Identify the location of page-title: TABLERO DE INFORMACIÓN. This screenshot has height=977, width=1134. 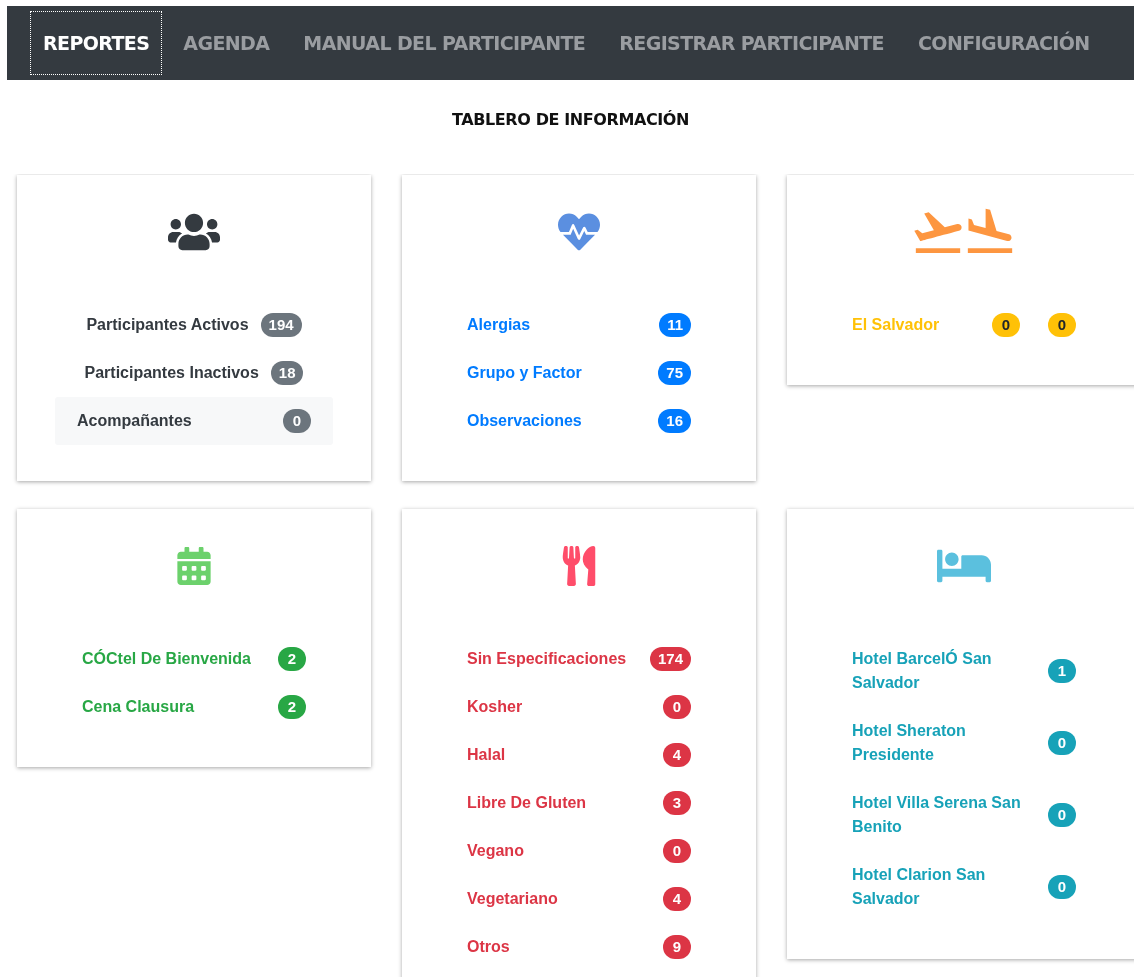
(570, 119).